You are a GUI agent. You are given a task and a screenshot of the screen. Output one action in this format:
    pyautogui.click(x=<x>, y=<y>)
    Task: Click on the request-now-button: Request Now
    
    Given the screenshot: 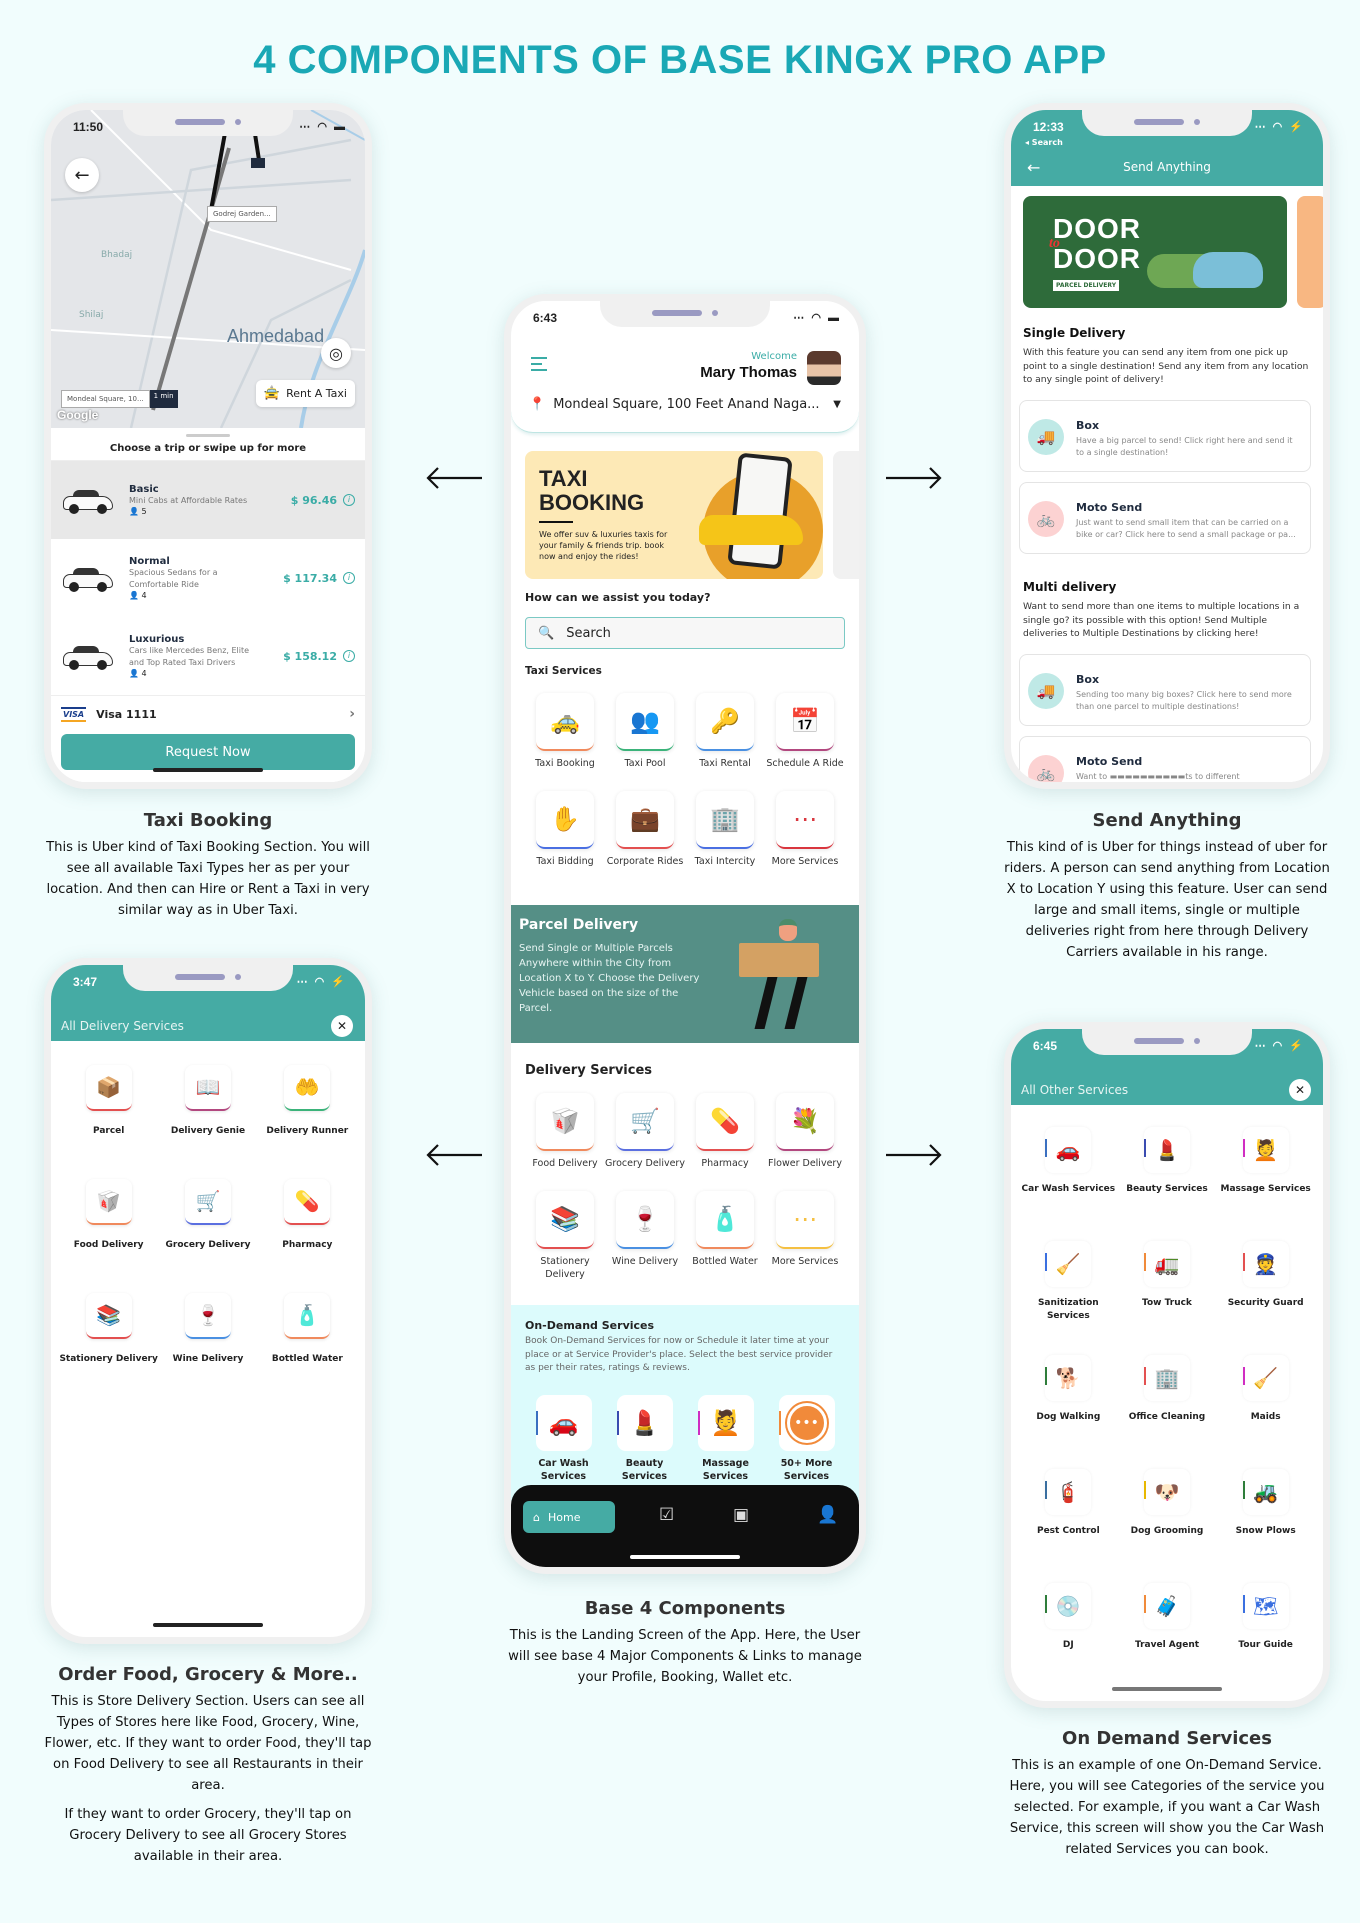 What is the action you would take?
    pyautogui.click(x=208, y=752)
    